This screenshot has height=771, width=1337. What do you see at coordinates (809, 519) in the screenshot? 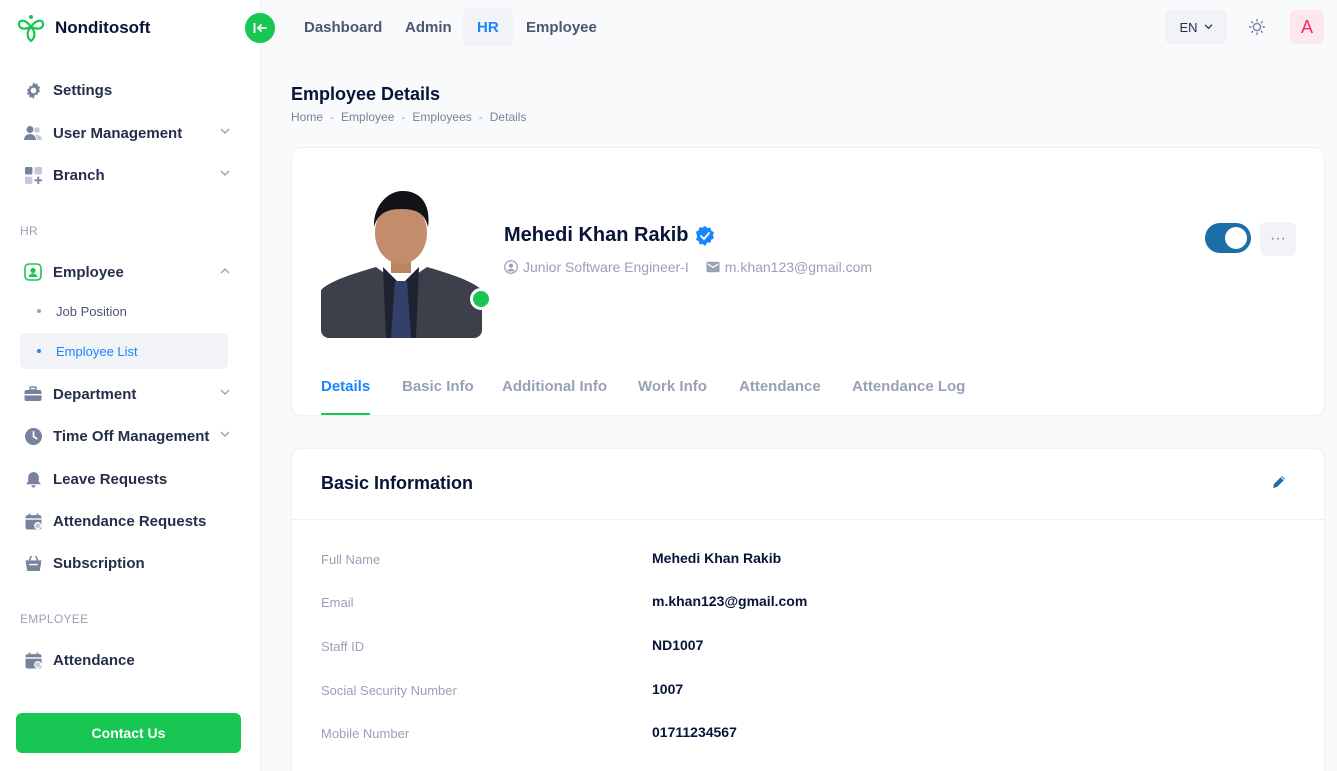
I see `divider` at bounding box center [809, 519].